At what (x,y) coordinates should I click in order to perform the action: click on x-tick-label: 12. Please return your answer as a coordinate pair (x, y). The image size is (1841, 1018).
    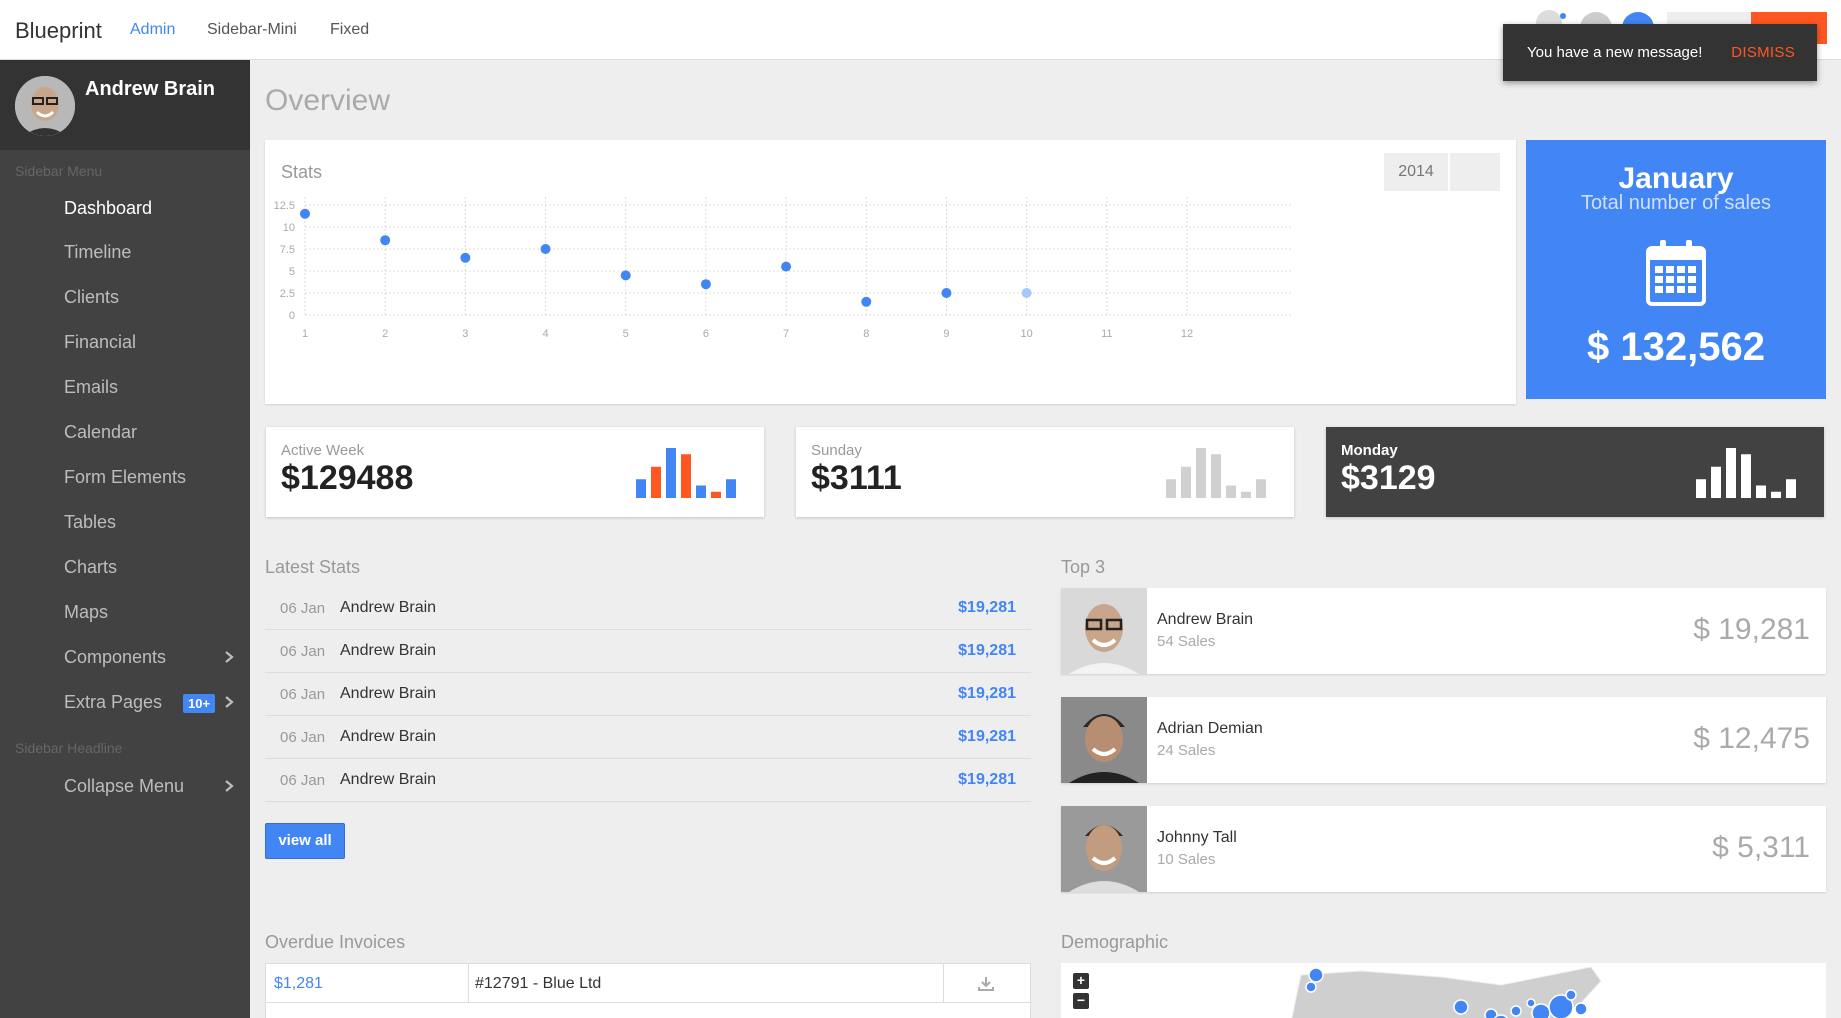
    Looking at the image, I should click on (1187, 334).